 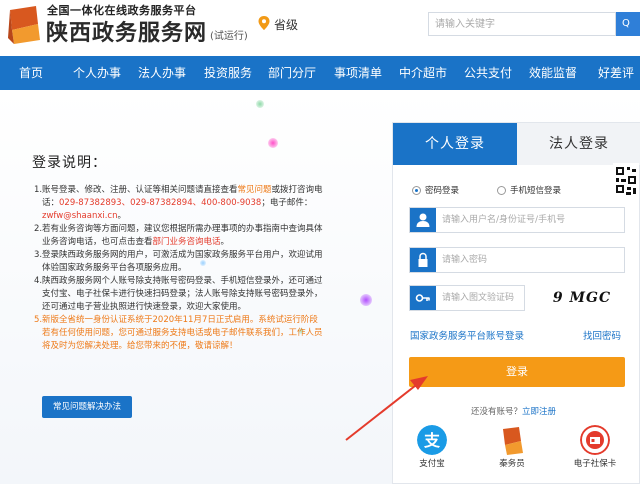 What do you see at coordinates (467, 335) in the screenshot?
I see `national-platform-login-link: 国家政务服务平台账号登录` at bounding box center [467, 335].